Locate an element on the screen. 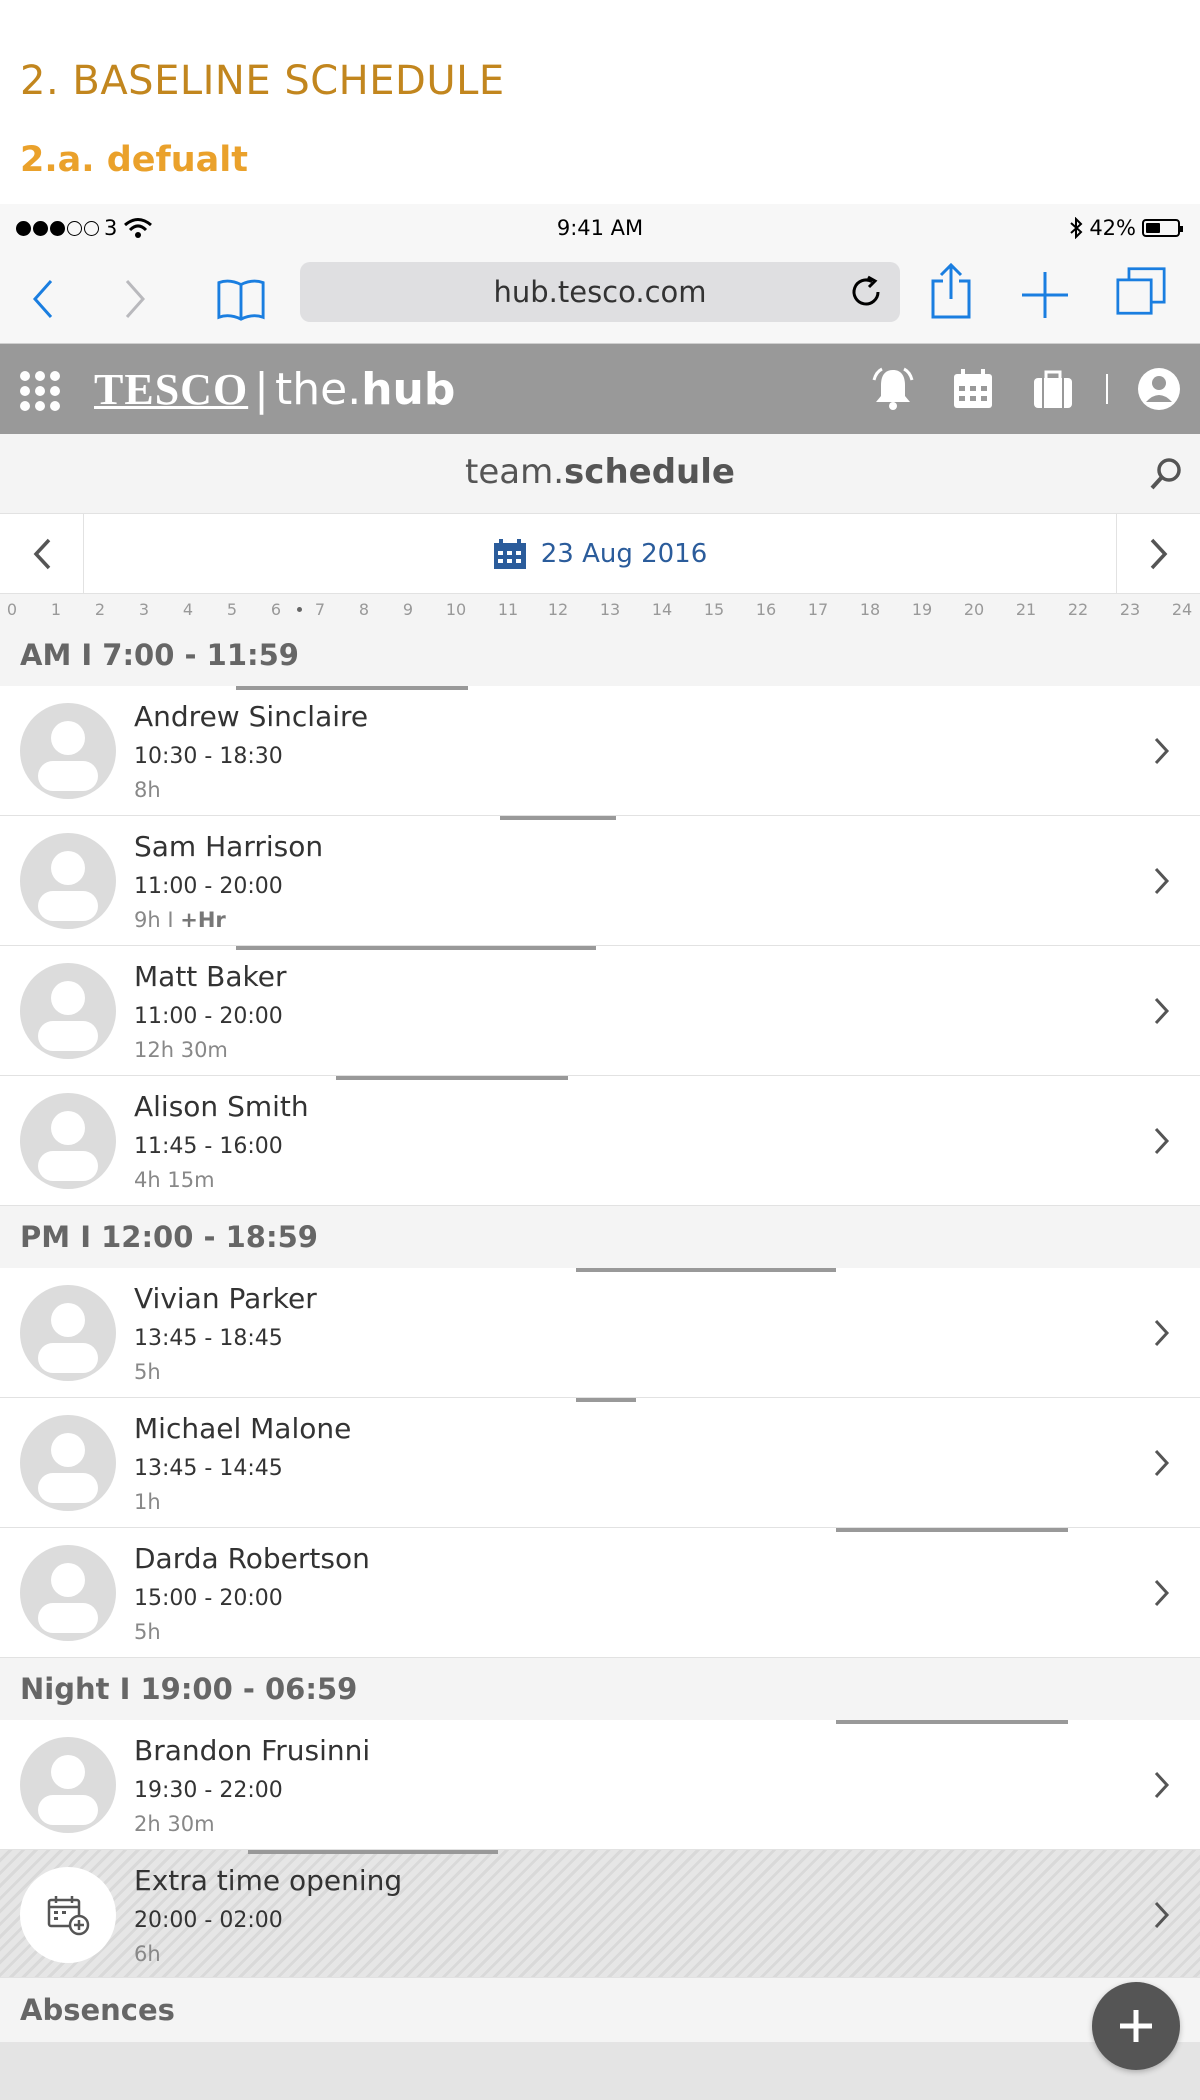  tabs-button is located at coordinates (1141, 291).